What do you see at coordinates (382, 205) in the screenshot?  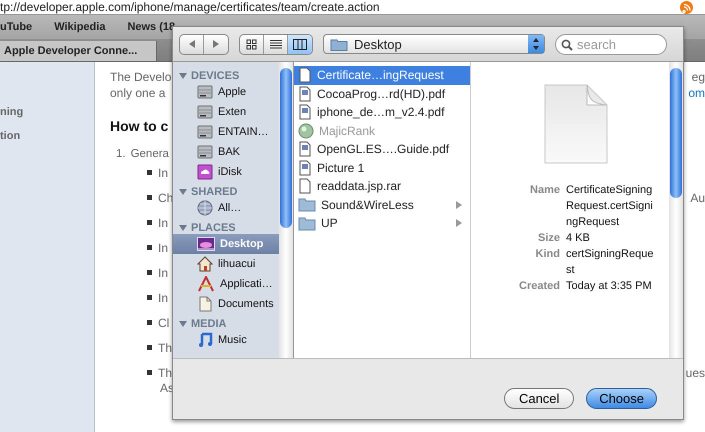 I see `file-item: Sound&WireLess` at bounding box center [382, 205].